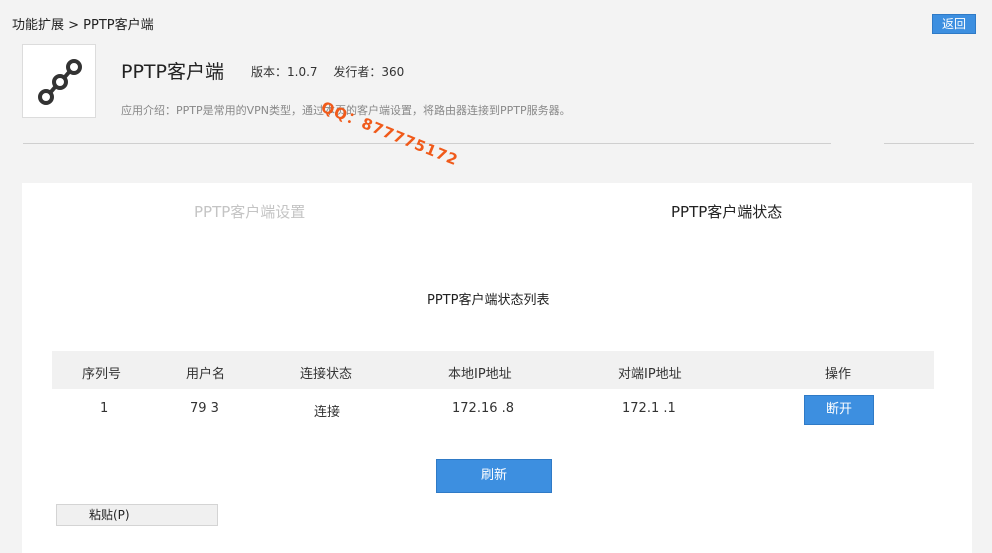 This screenshot has width=992, height=553. What do you see at coordinates (104, 408) in the screenshot?
I see `cell-index: 1` at bounding box center [104, 408].